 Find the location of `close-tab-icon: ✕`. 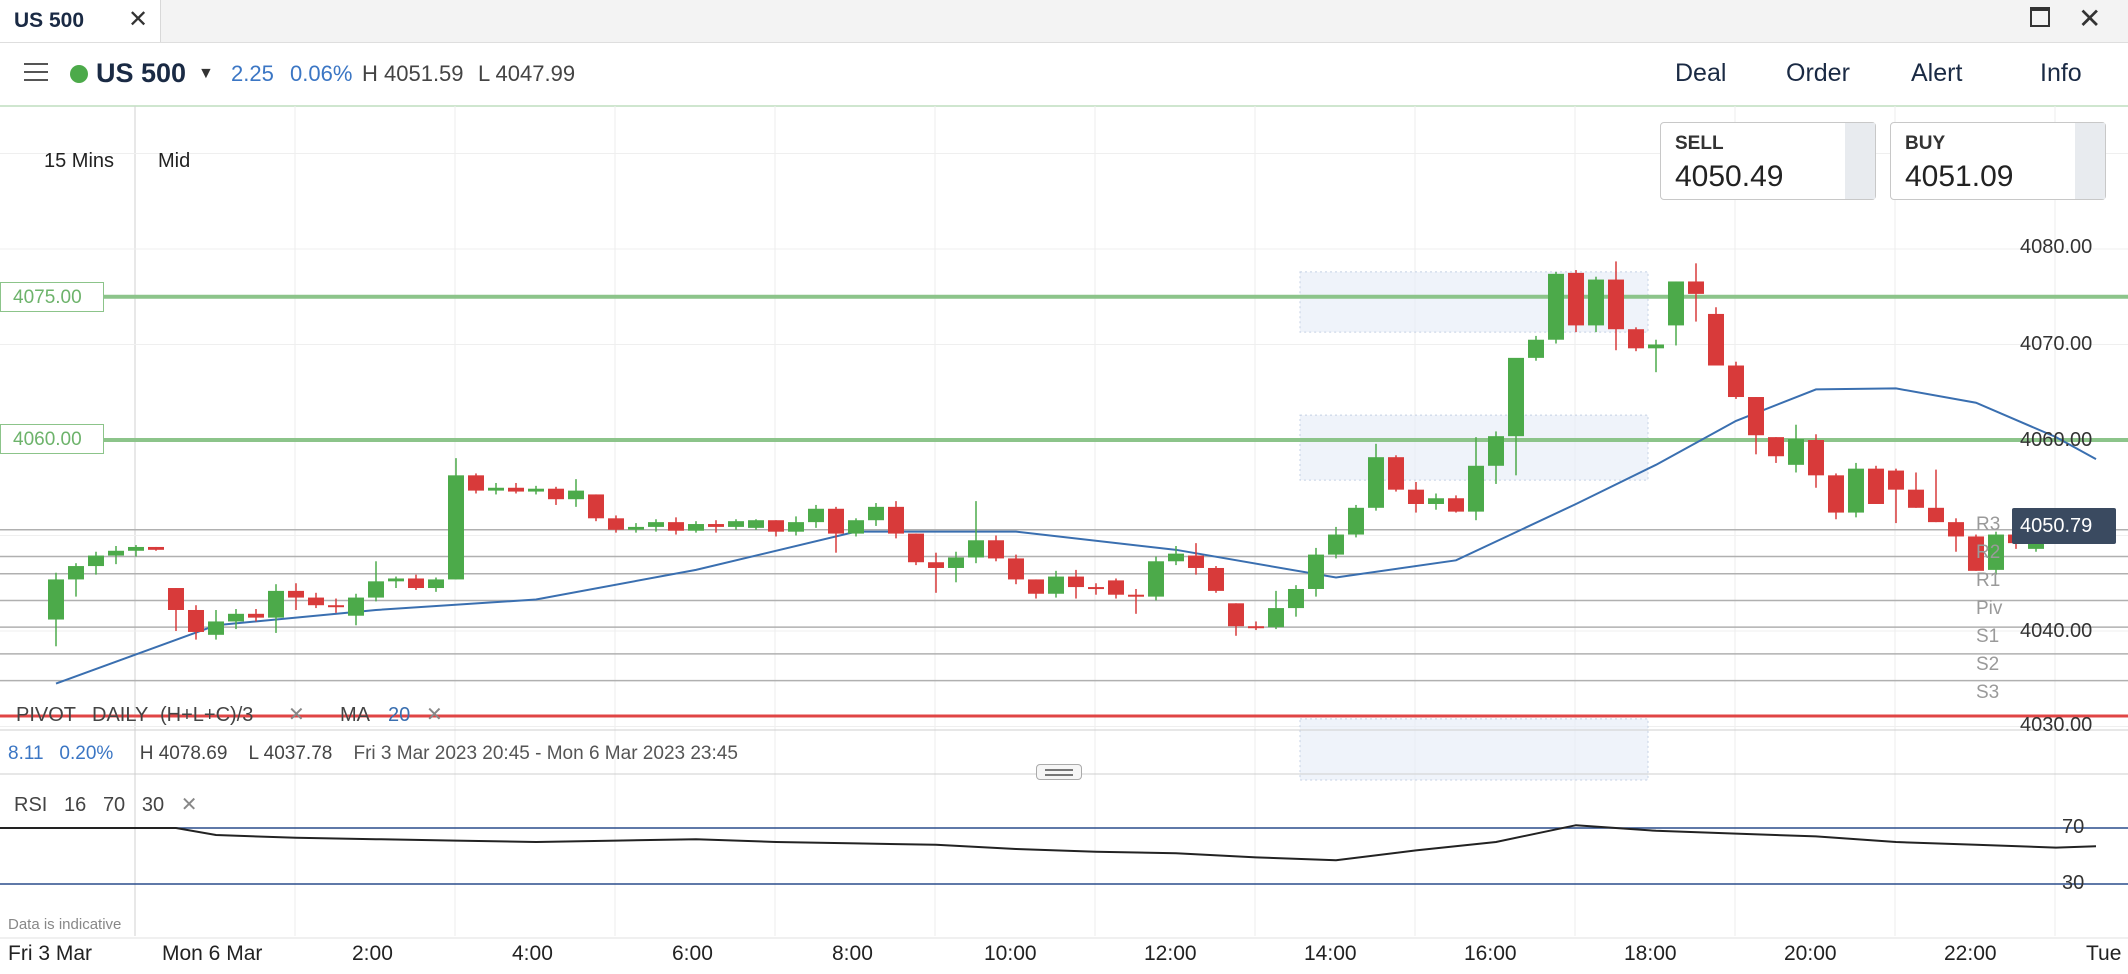

close-tab-icon: ✕ is located at coordinates (138, 19).